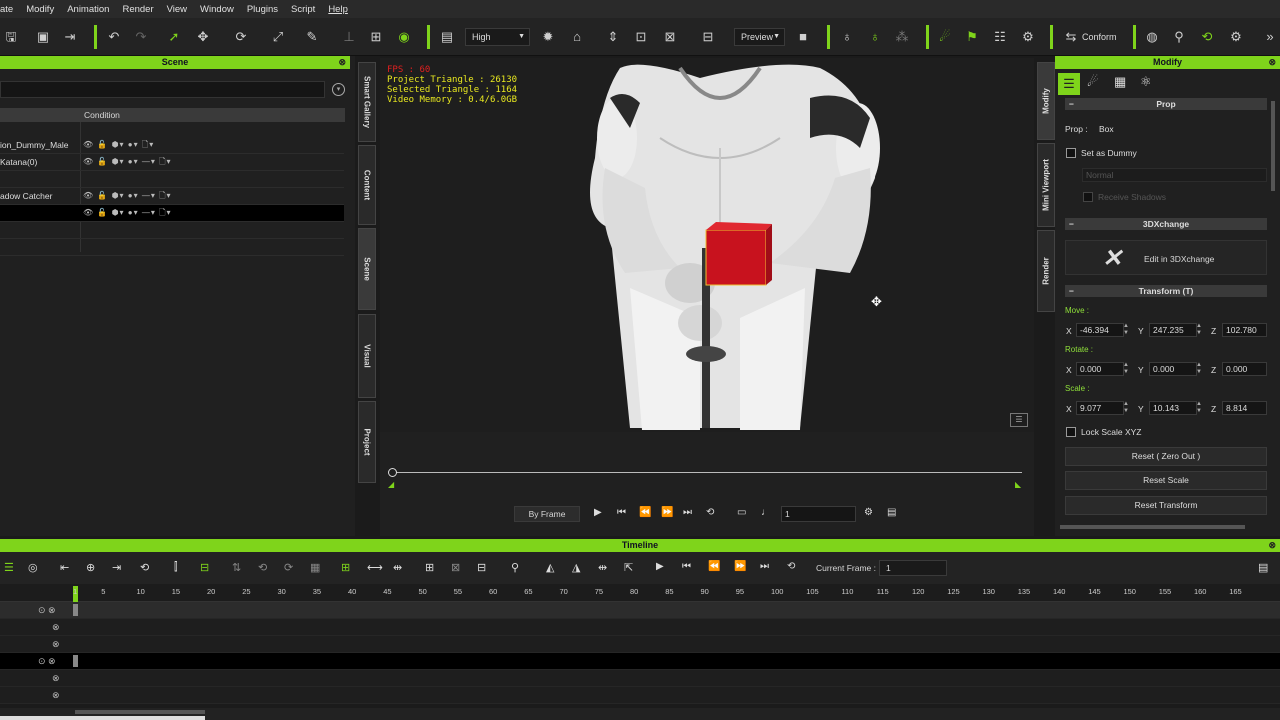  I want to click on physics-tab-icon: ⚛, so click(1146, 82).